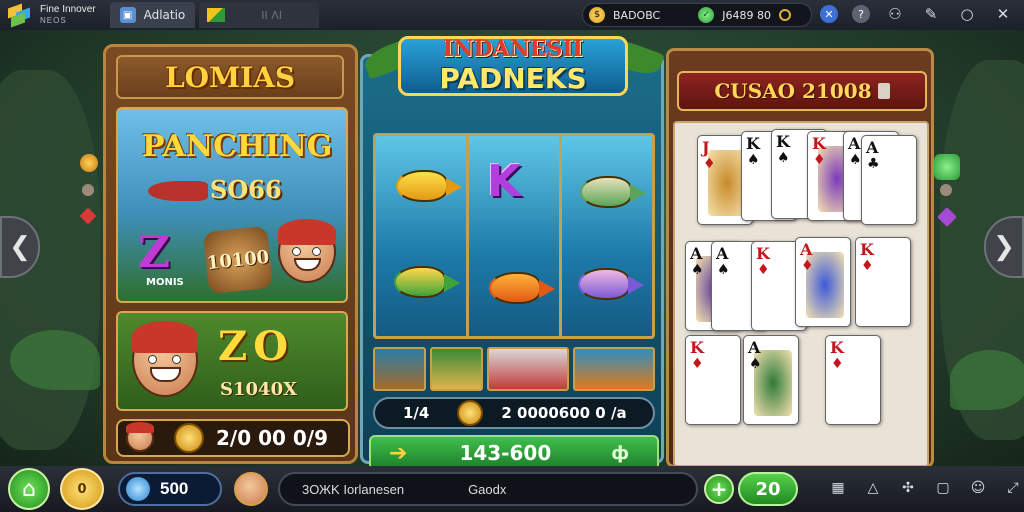 This screenshot has width=1024, height=512. What do you see at coordinates (513, 78) in the screenshot?
I see `banner-title-bottom: PADNEKS` at bounding box center [513, 78].